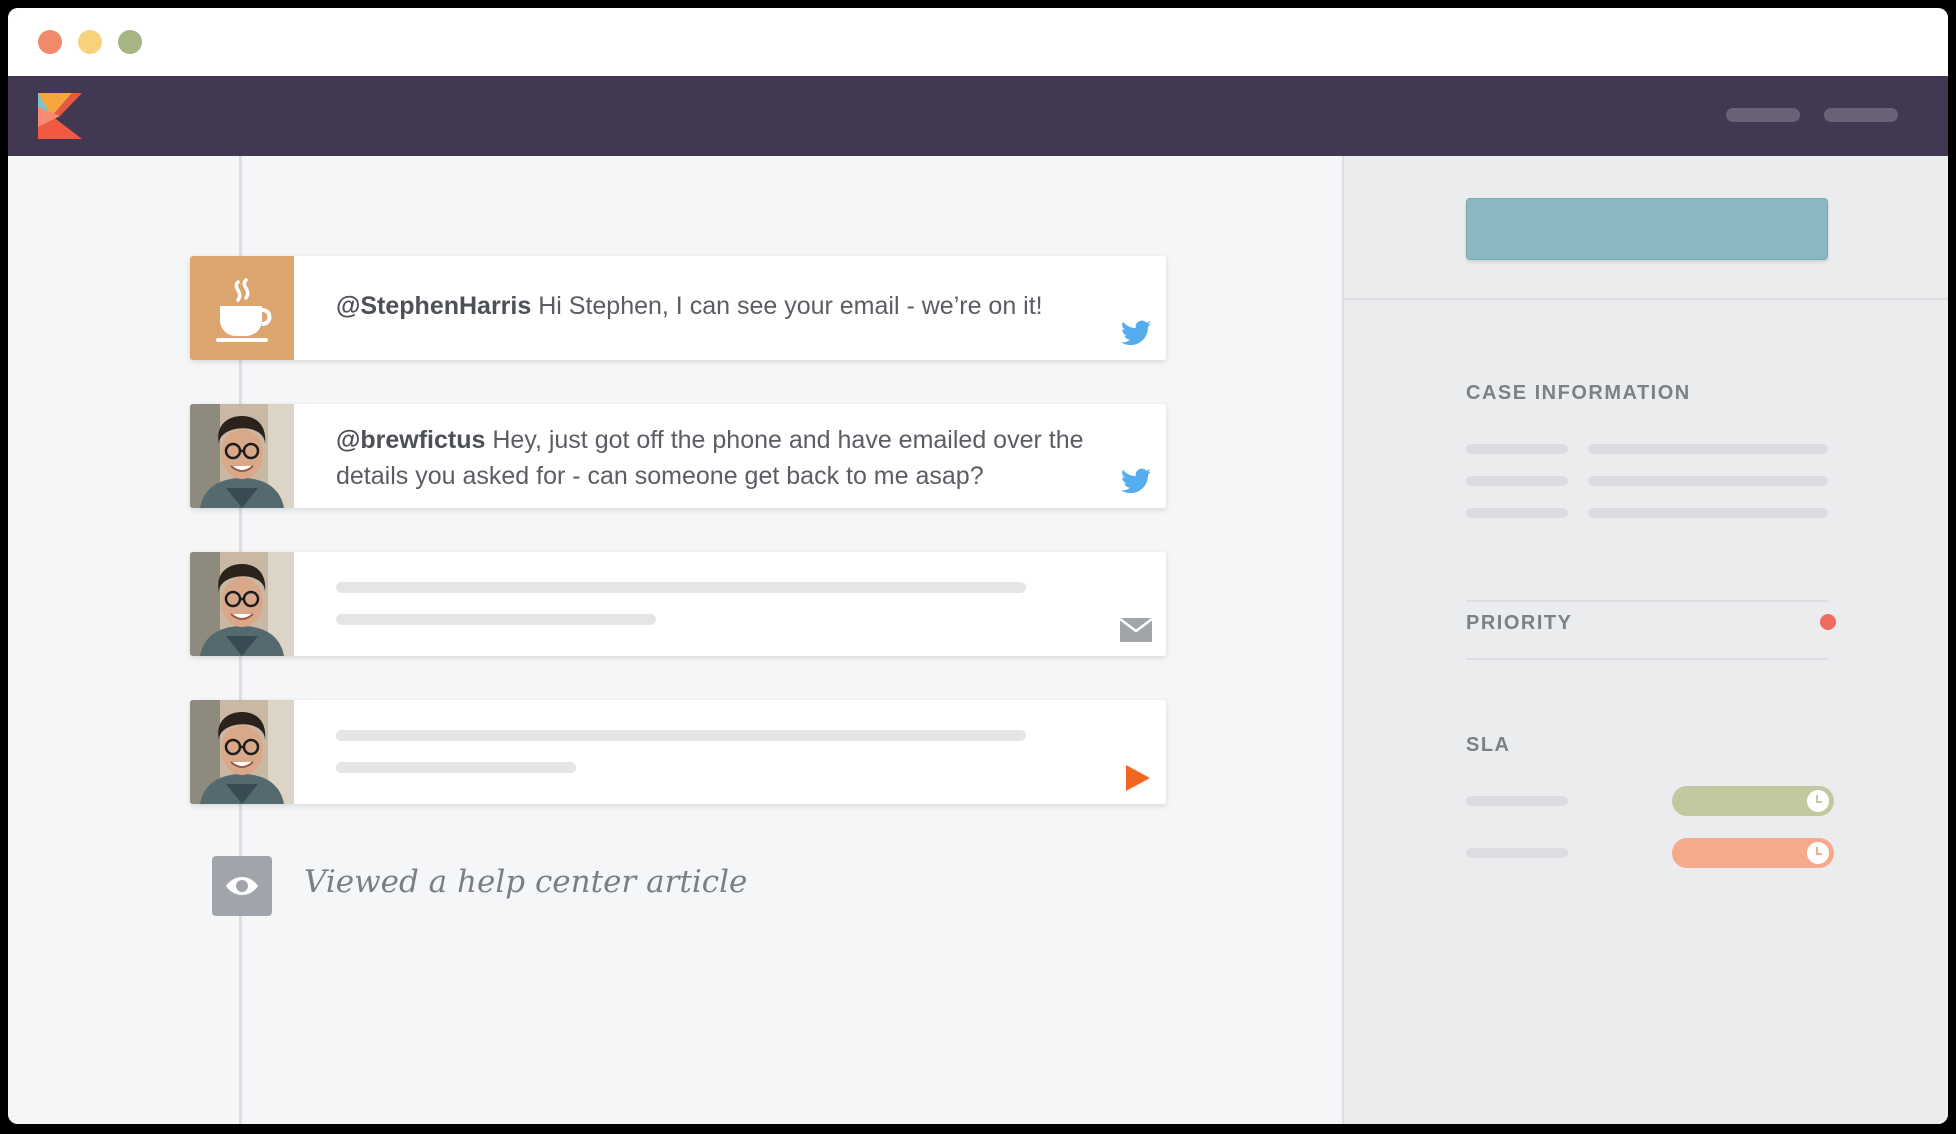 Image resolution: width=1956 pixels, height=1134 pixels. What do you see at coordinates (1138, 778) in the screenshot?
I see `play-icon` at bounding box center [1138, 778].